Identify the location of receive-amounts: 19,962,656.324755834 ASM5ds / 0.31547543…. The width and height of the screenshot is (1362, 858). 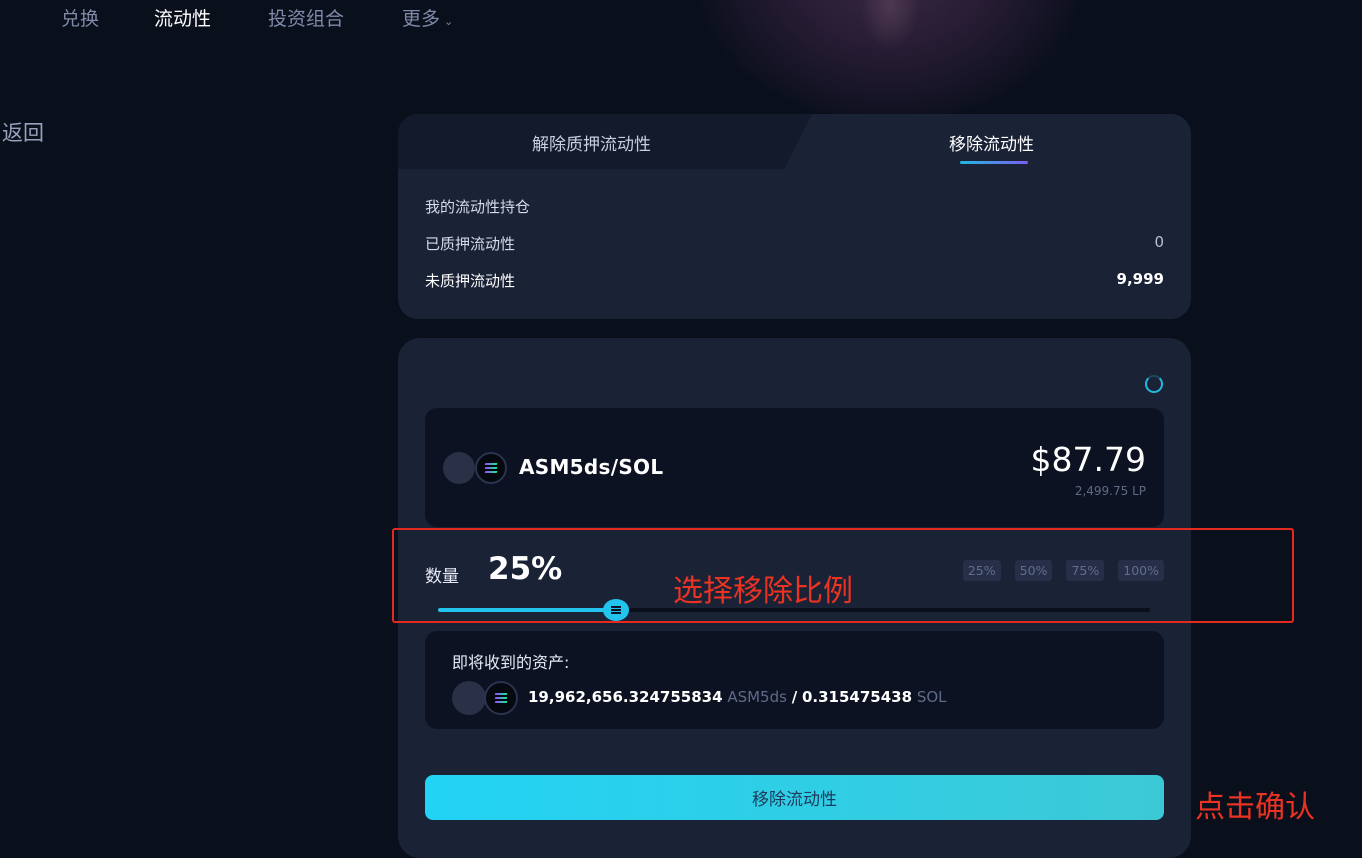
(737, 697).